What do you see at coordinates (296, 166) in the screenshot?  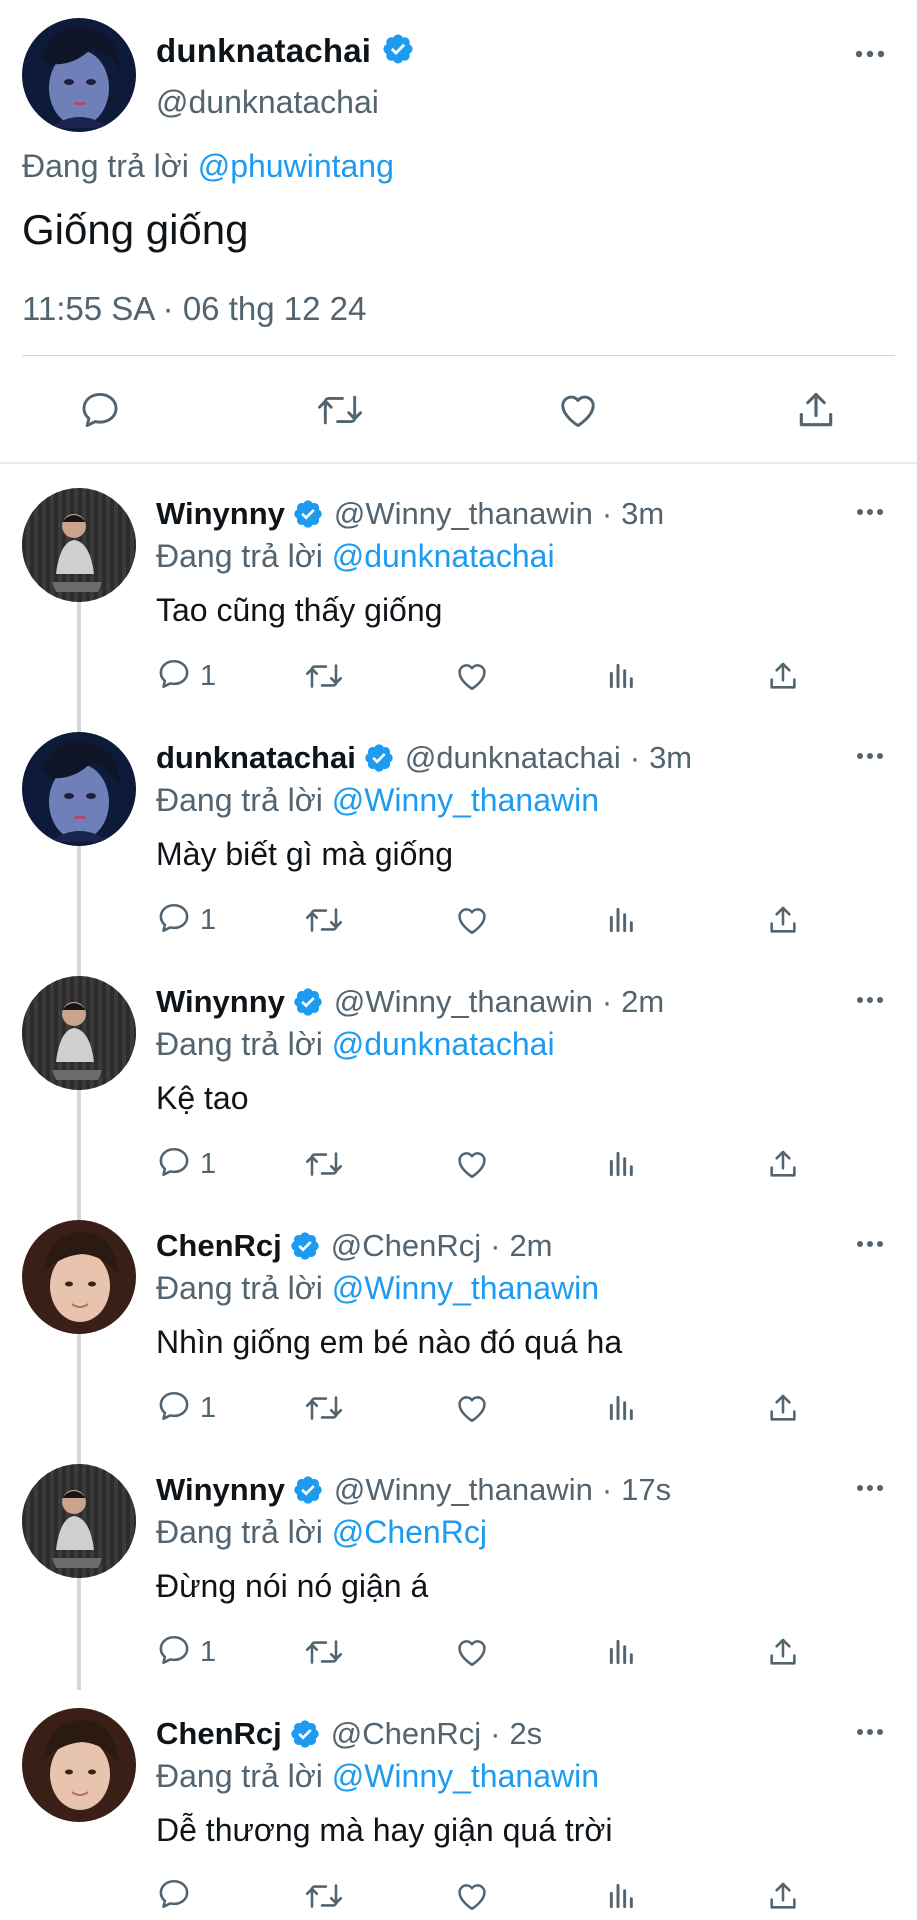 I see `replying-to-mention: @phuwintang` at bounding box center [296, 166].